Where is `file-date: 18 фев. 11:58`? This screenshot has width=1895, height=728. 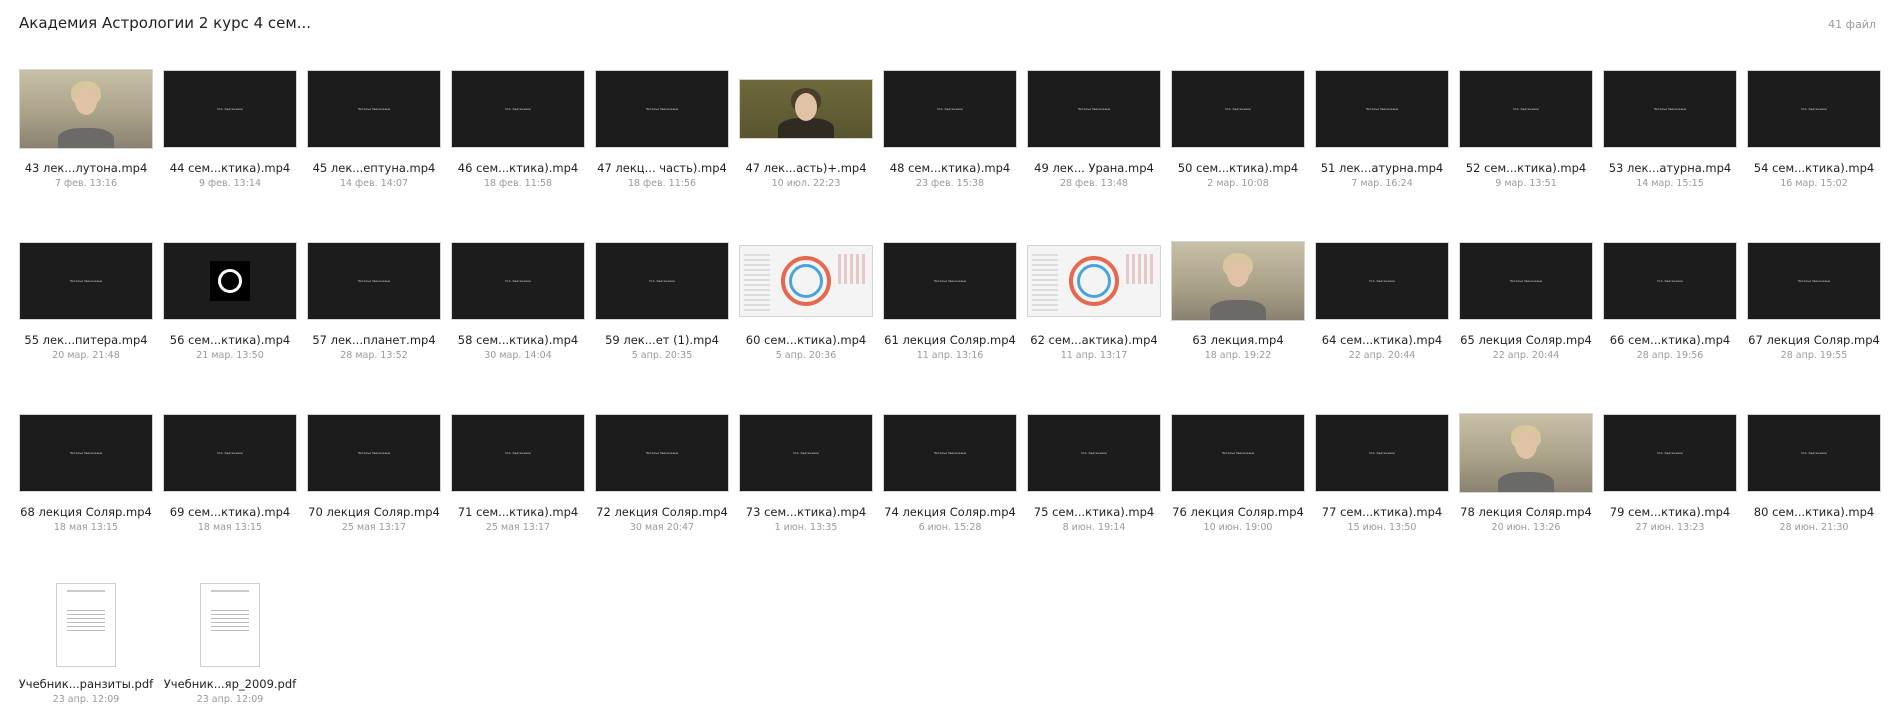 file-date: 18 фев. 11:58 is located at coordinates (518, 183).